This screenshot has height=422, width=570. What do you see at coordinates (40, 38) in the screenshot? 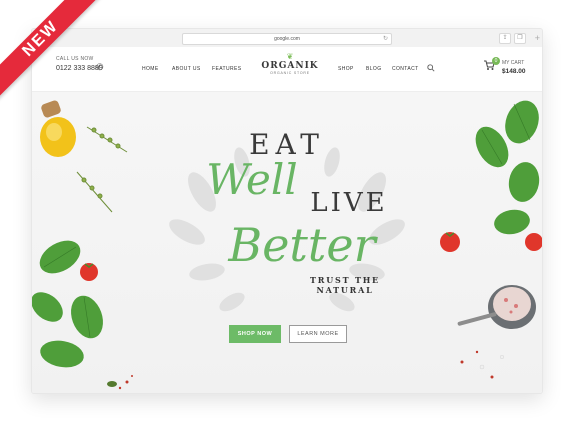
I see `ribbon-label: NEW` at bounding box center [40, 38].